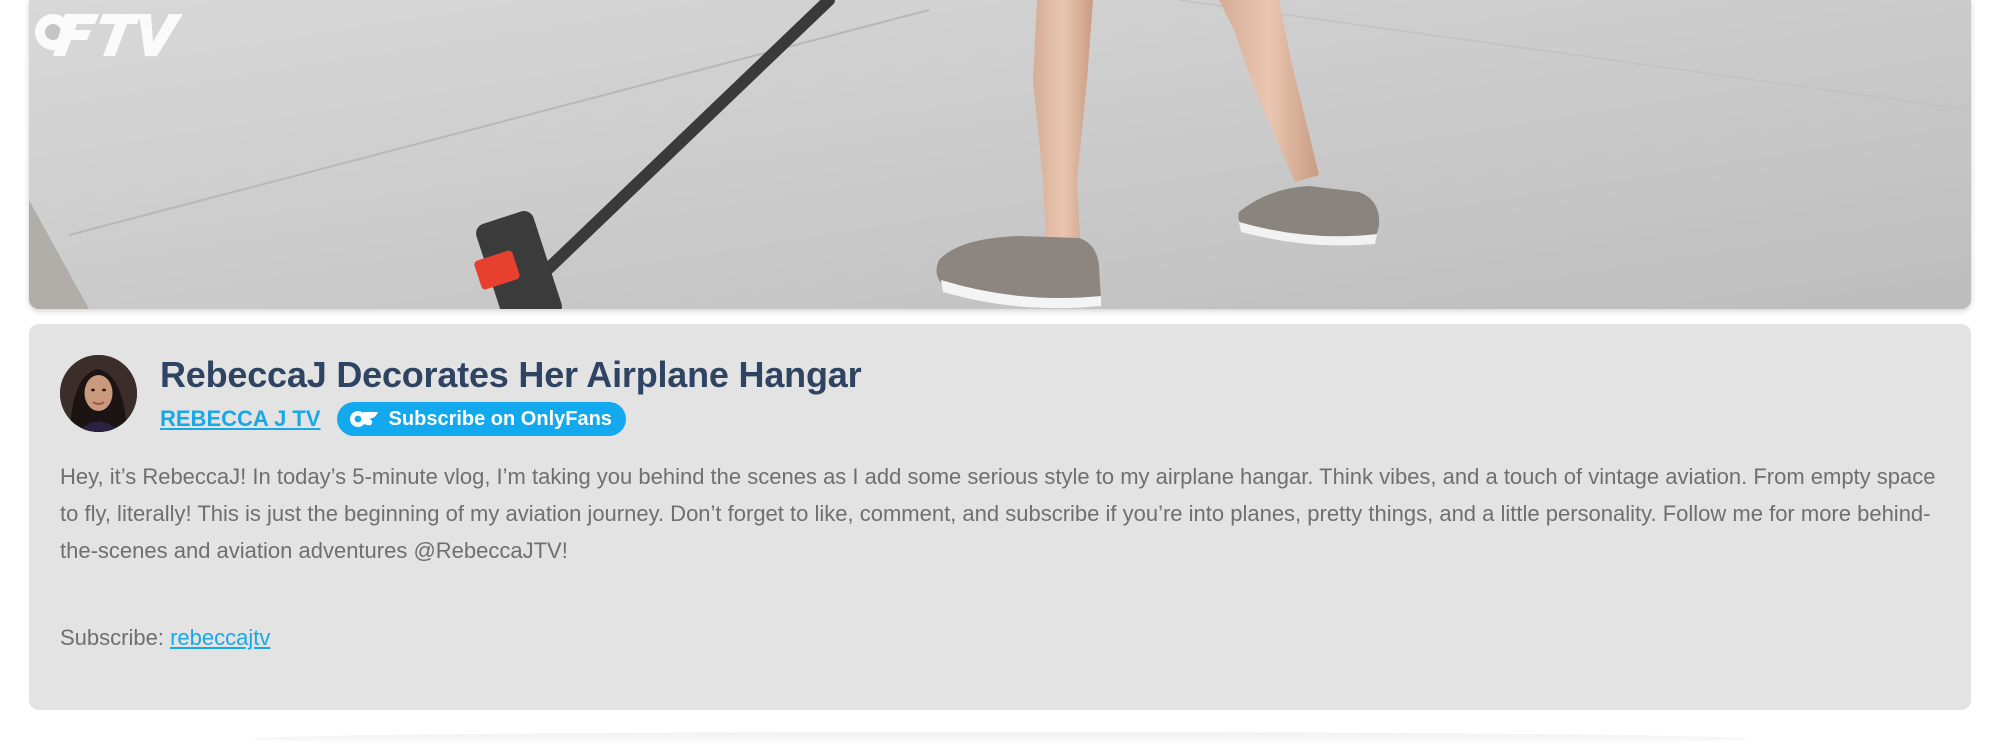 The image size is (1999, 746). Describe the element at coordinates (511, 374) in the screenshot. I see `video-title: RebeccaJ Decorates Her Airplane Hangar` at that location.